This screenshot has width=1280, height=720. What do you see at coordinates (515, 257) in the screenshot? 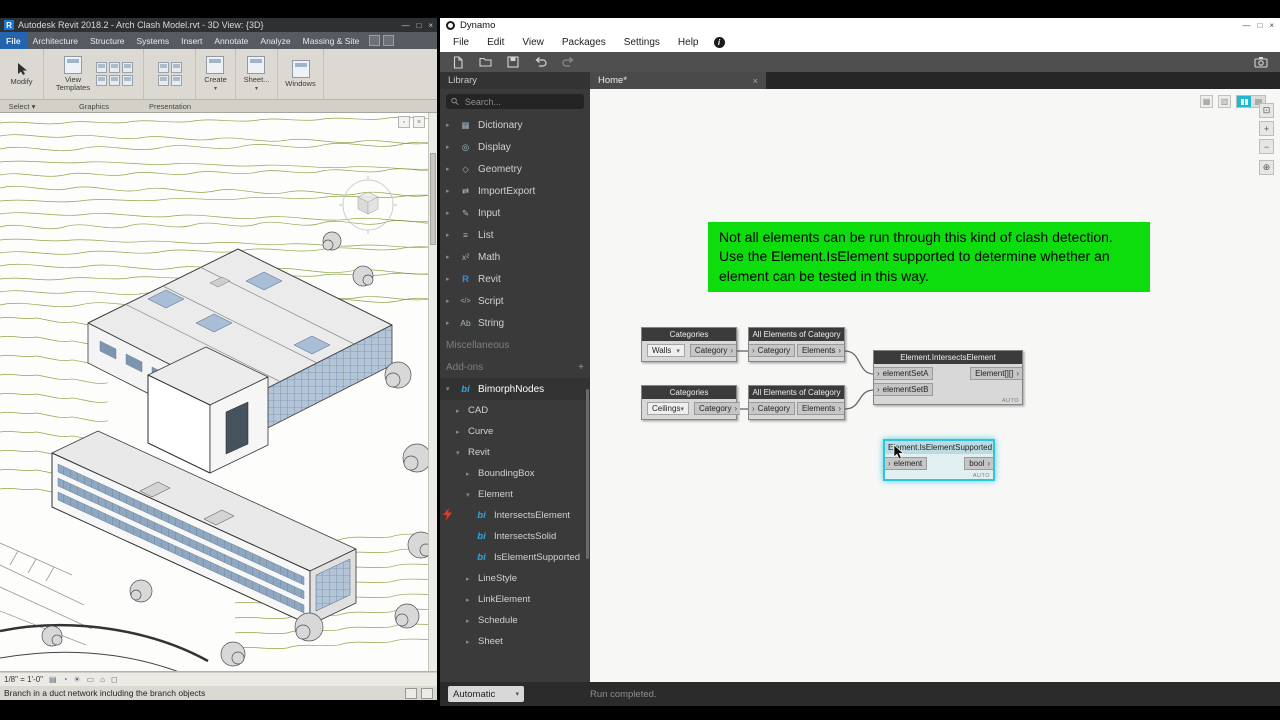
I see `library-section-math: ▸ x² Math` at bounding box center [515, 257].